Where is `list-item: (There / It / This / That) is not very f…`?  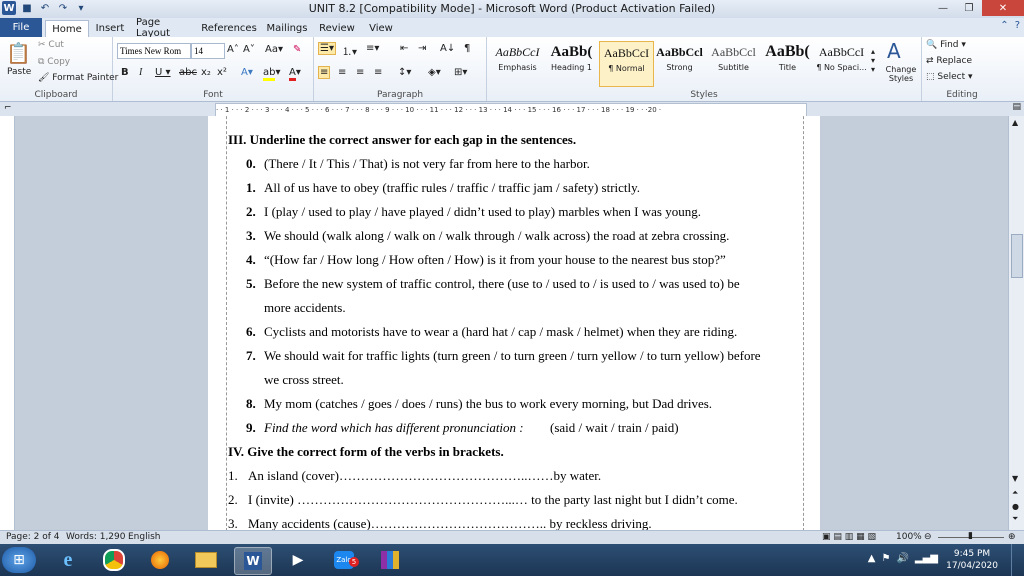
list-item: (There / It / This / That) is not very f… is located at coordinates (427, 163).